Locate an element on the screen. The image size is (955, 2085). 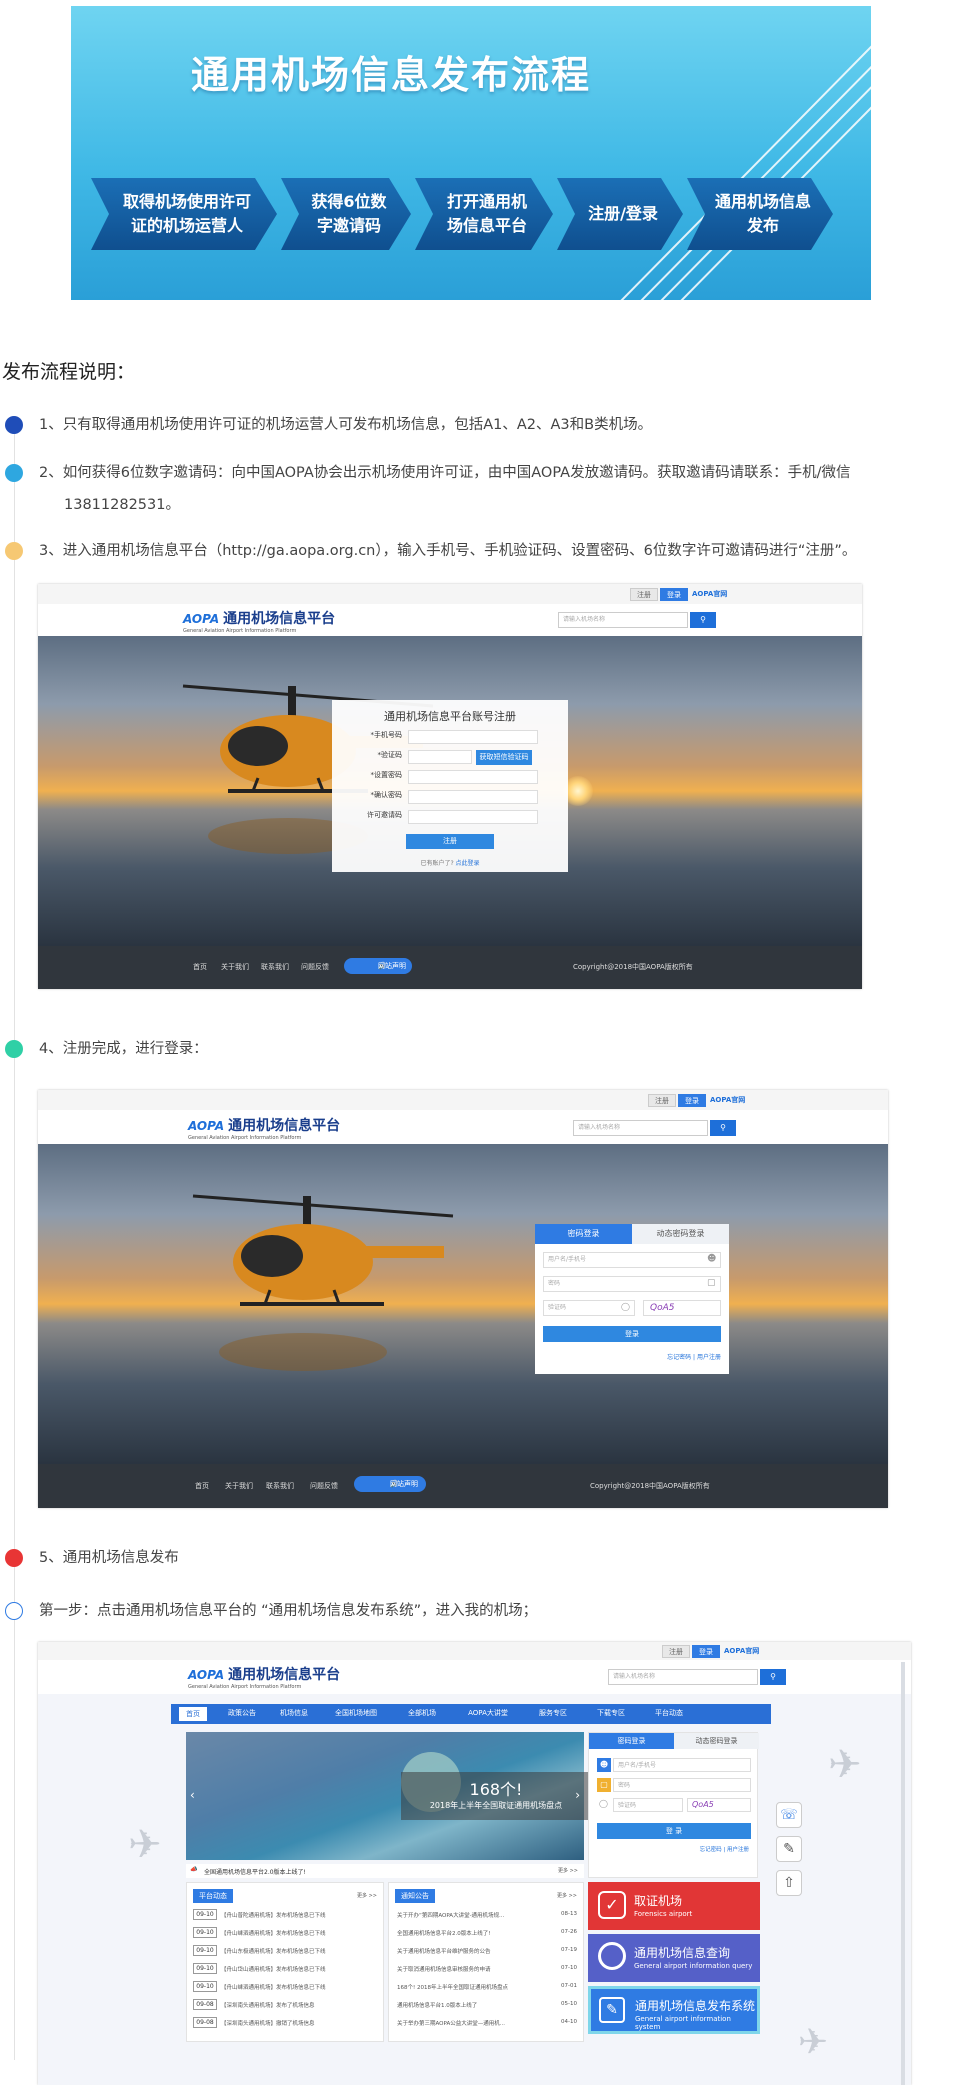
slideshow: 168个! 2018年上半年全国取证通用机场盘点 ‹ › is located at coordinates (388, 1796).